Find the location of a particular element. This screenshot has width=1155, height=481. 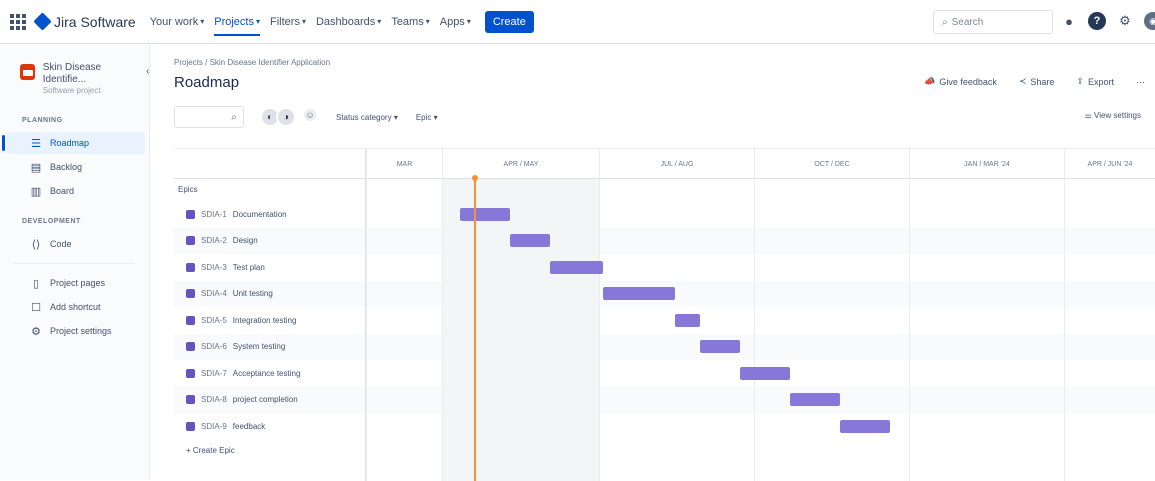

roadmap-toolbar: ⌕ ◐ ◑ ☺ Status category ▾ Epic ▾ is located at coordinates (306, 117).